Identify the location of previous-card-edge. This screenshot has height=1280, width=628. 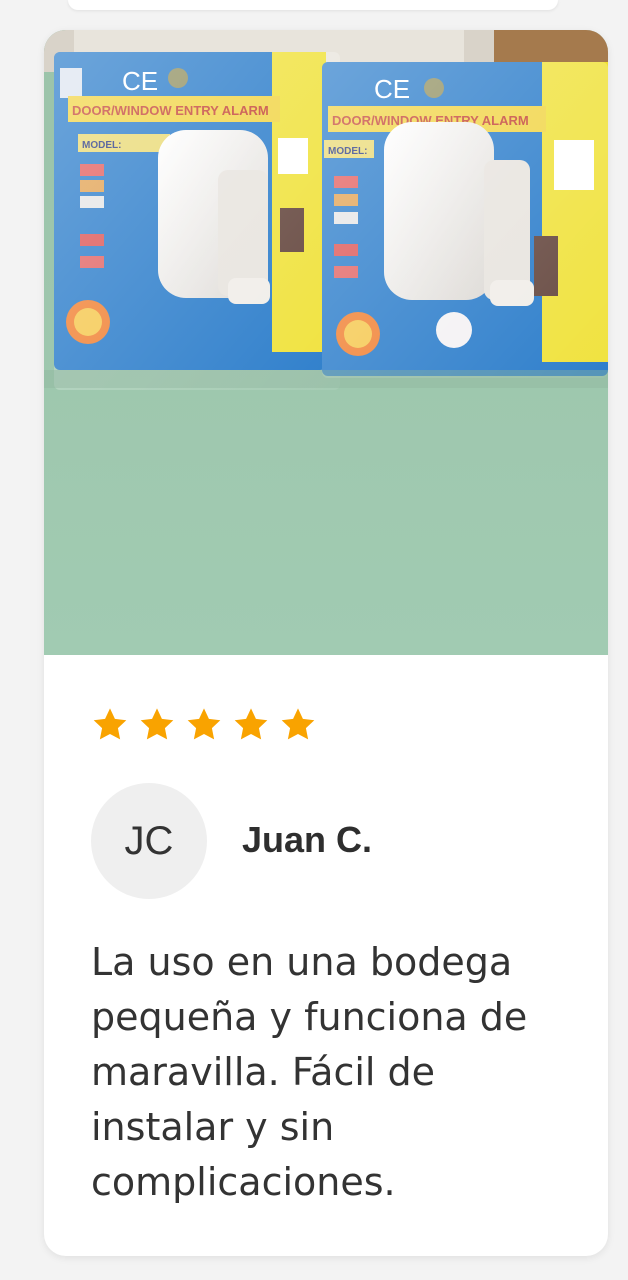
(313, 5).